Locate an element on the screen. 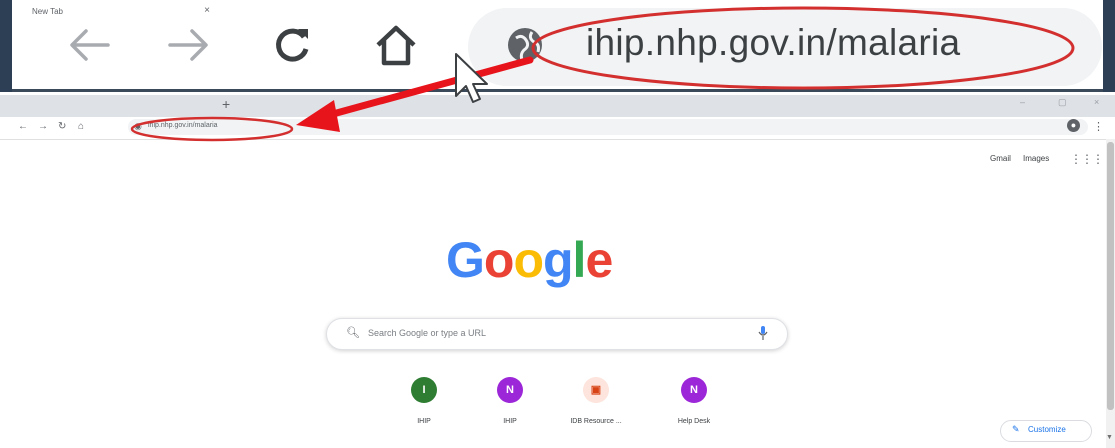 This screenshot has width=1115, height=448. forward-icon is located at coordinates (188, 45).